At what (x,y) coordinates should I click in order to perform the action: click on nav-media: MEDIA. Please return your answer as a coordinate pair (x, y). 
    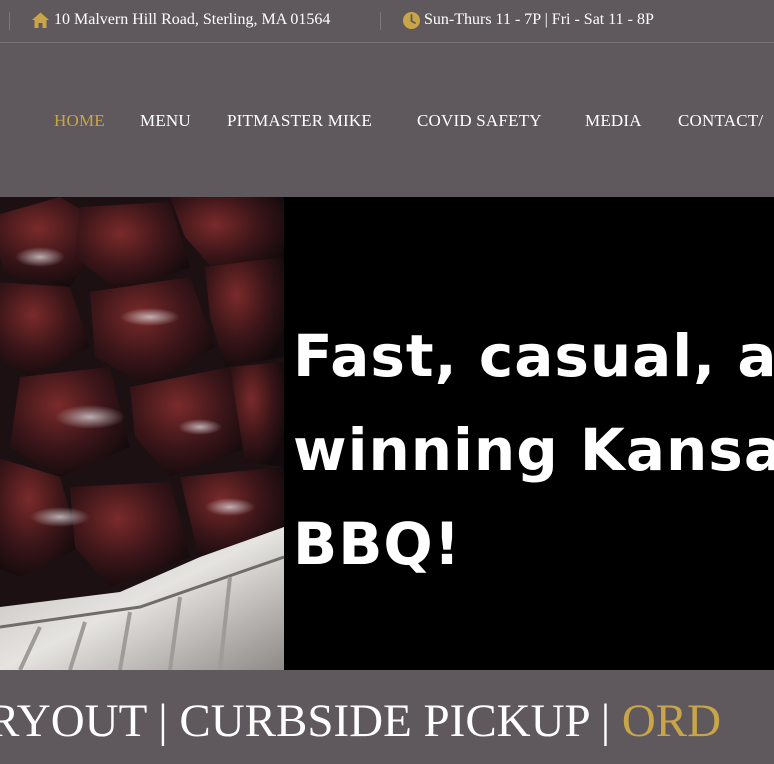
    Looking at the image, I should click on (613, 121).